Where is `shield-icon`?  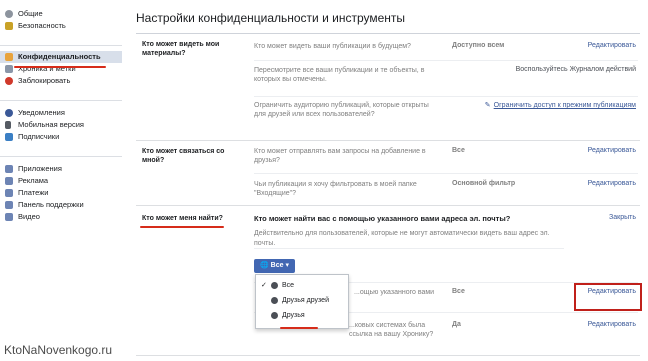
shield-icon is located at coordinates (9, 26).